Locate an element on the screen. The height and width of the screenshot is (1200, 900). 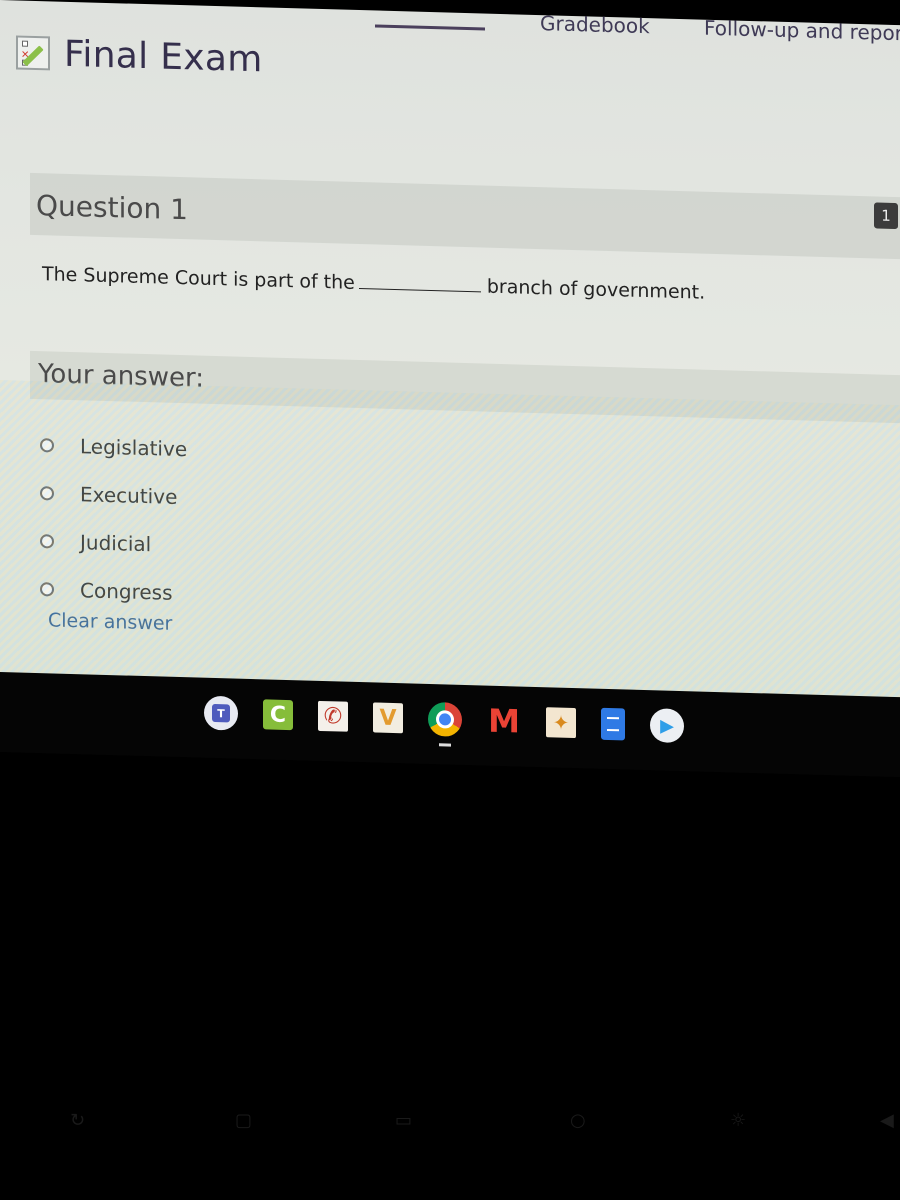
clear-answer-link: Clear answer is located at coordinates (110, 621).